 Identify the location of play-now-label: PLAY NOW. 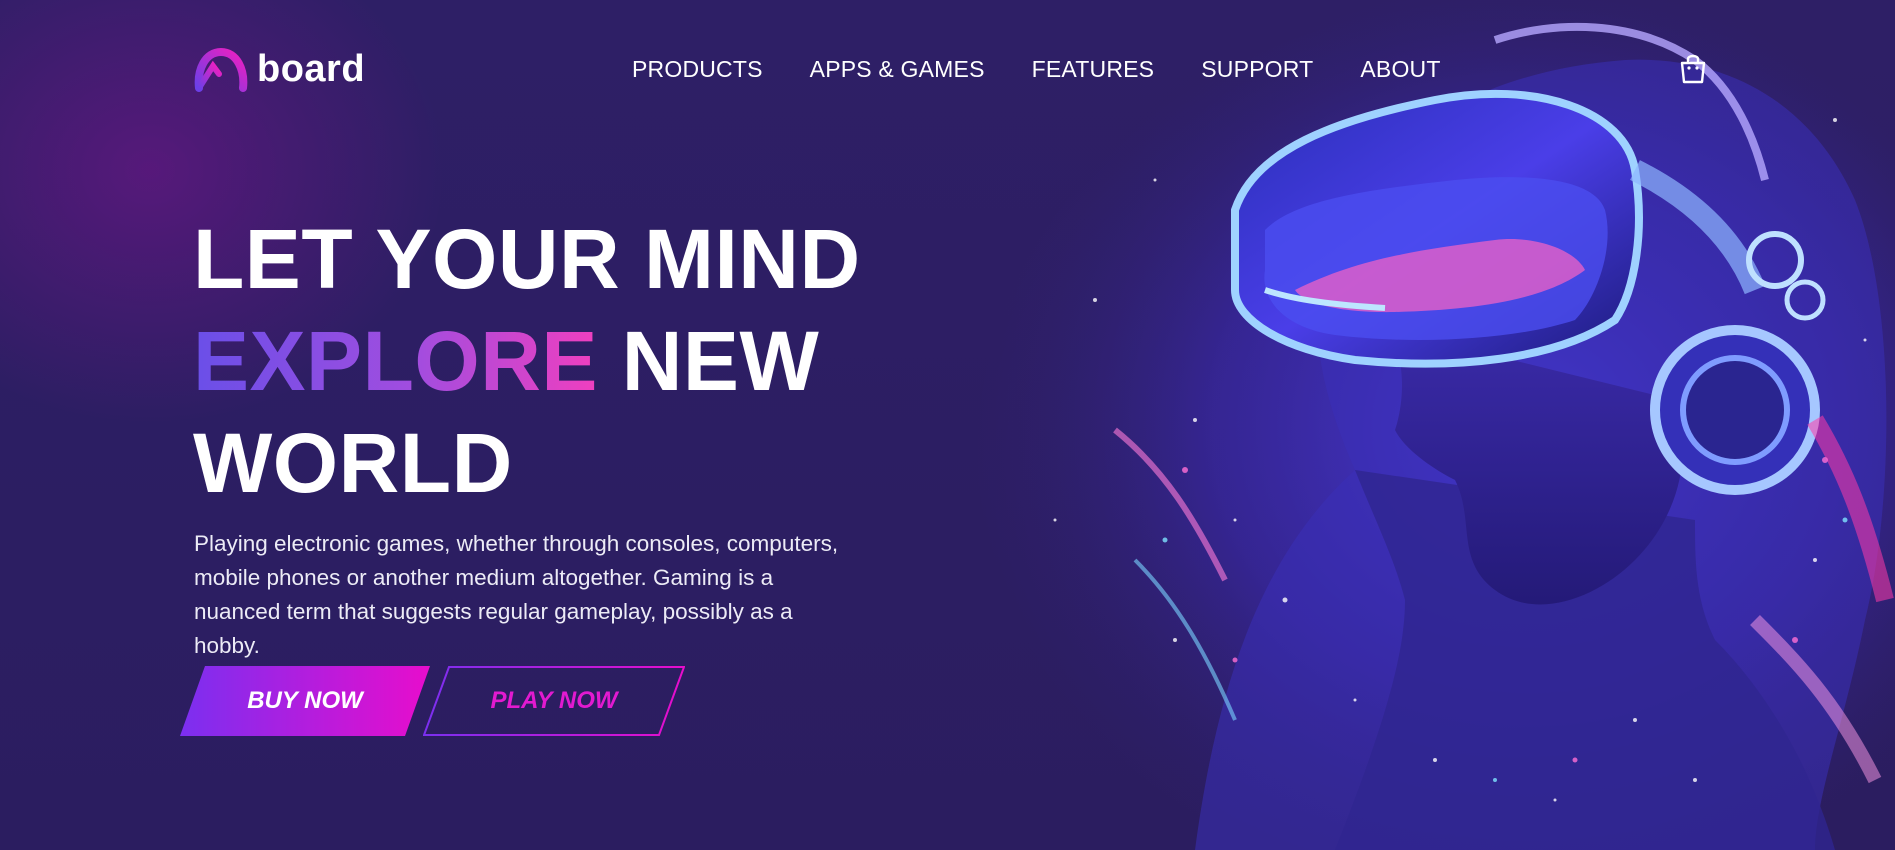
(554, 700).